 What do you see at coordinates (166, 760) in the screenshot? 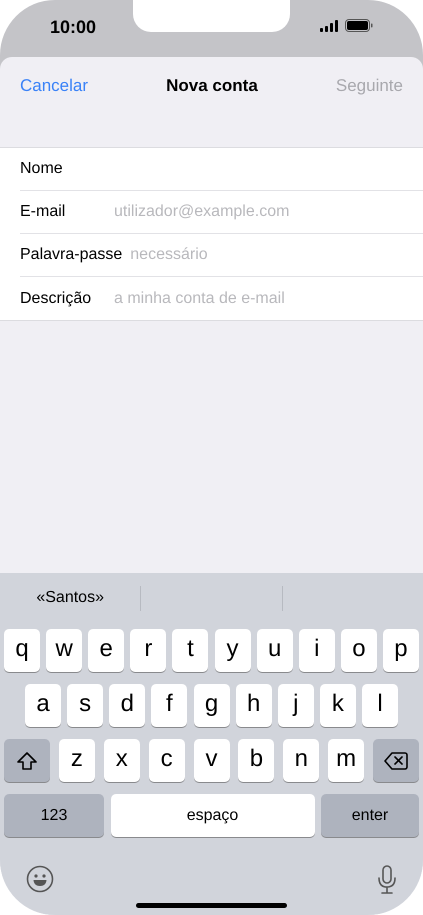
I see `key: c` at bounding box center [166, 760].